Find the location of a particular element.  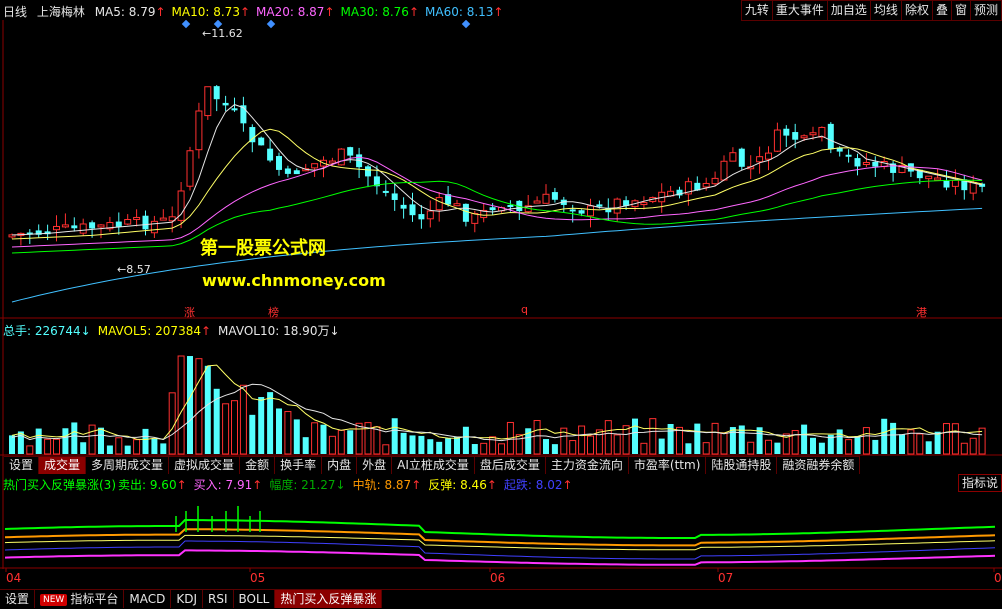

stock-name: 上海梅林 is located at coordinates (60, 12).